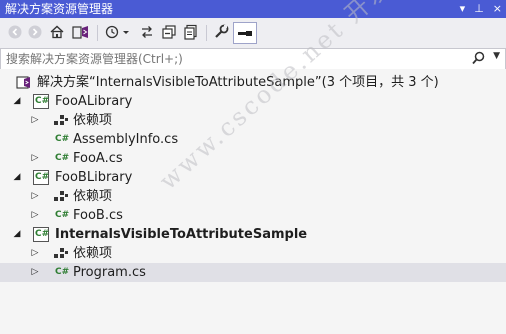  What do you see at coordinates (94, 101) in the screenshot?
I see `project-label: FooALibrary` at bounding box center [94, 101].